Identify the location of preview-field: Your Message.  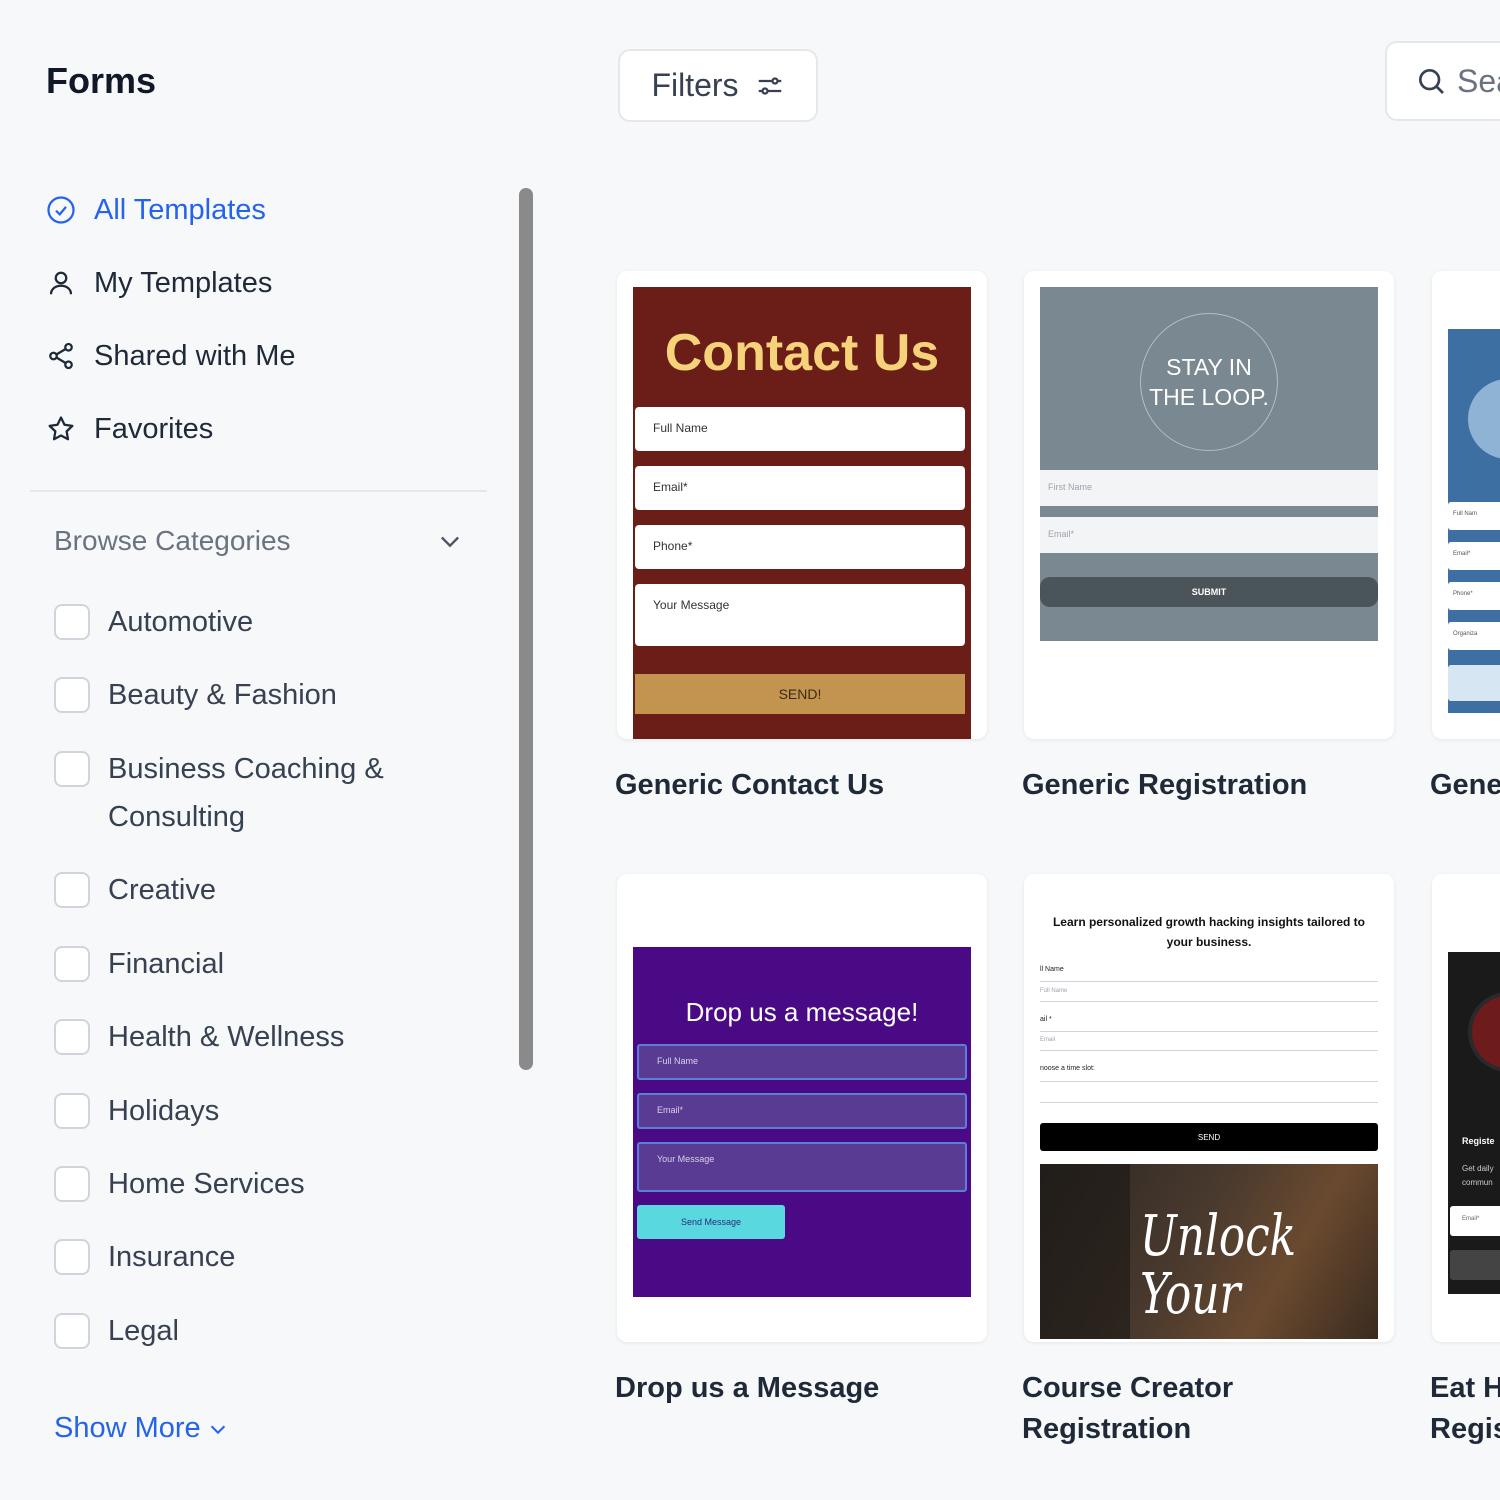
(800, 615).